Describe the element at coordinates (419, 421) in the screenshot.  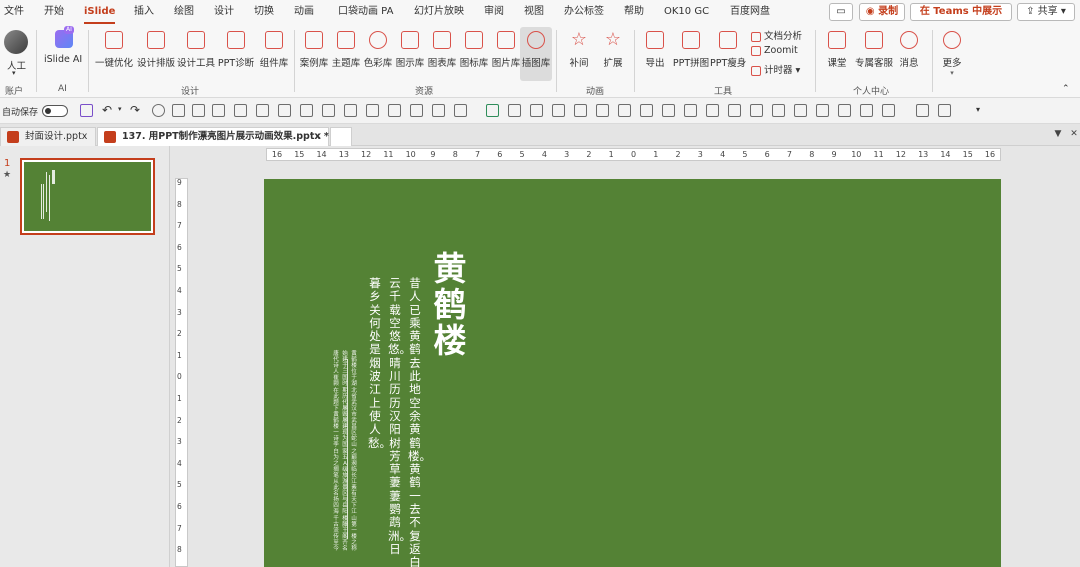
I see `poem-column: 昔人已乘黄鹤去此地空余黄鹤楼。黄鹤一去不复返白` at that location.